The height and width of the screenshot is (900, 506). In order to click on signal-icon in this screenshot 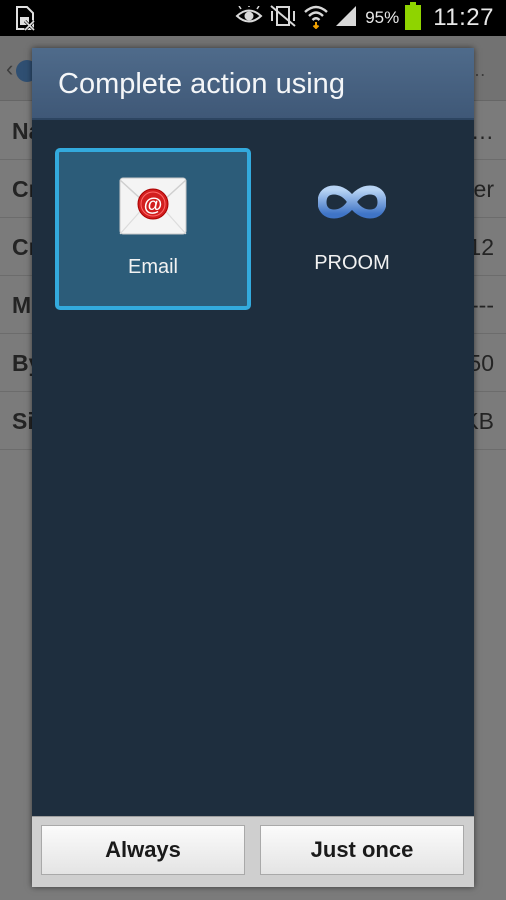, I will do `click(346, 18)`.